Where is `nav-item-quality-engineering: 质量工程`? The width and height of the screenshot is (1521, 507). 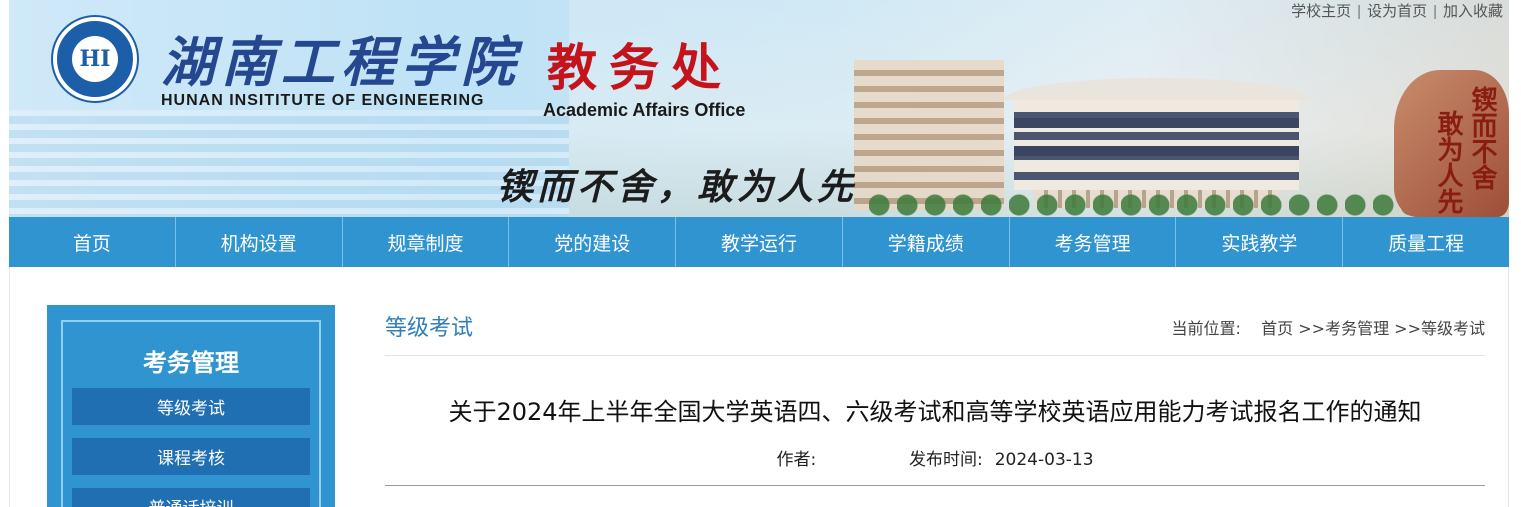
nav-item-quality-engineering: 质量工程 is located at coordinates (1426, 242).